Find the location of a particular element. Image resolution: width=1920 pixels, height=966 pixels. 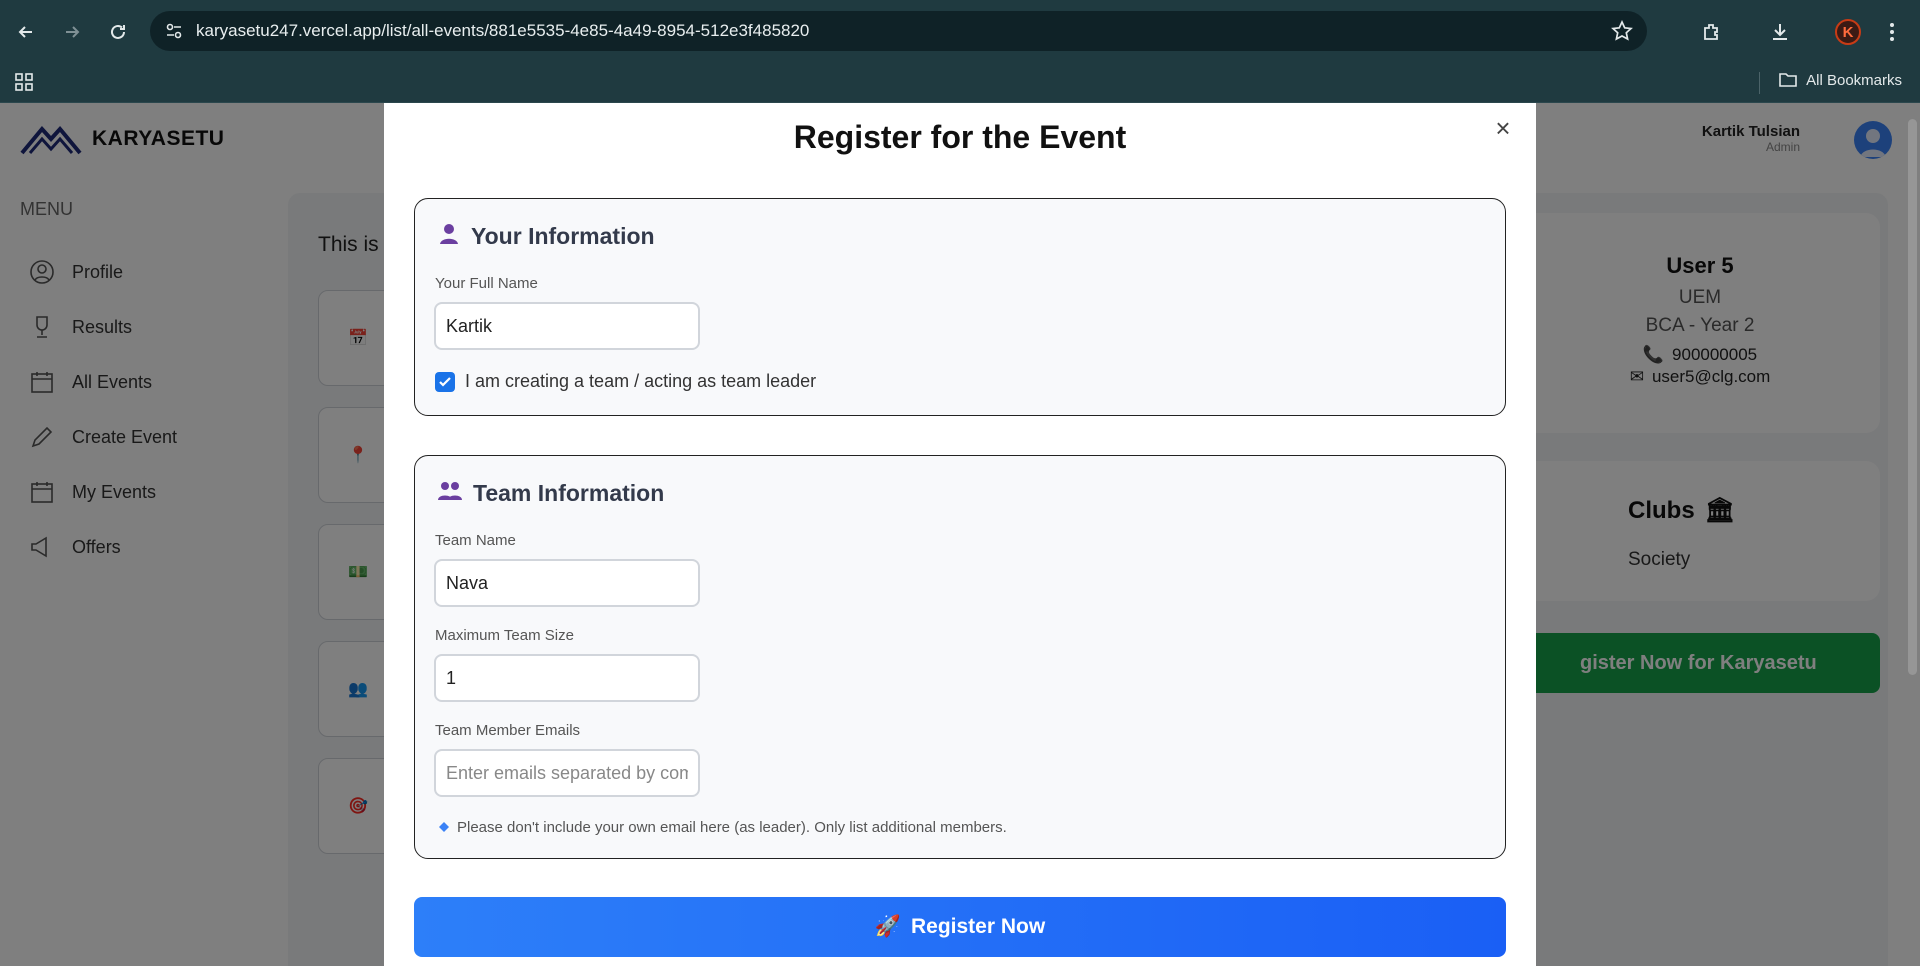

register-now-button: 🚀 Register Now is located at coordinates (960, 927).